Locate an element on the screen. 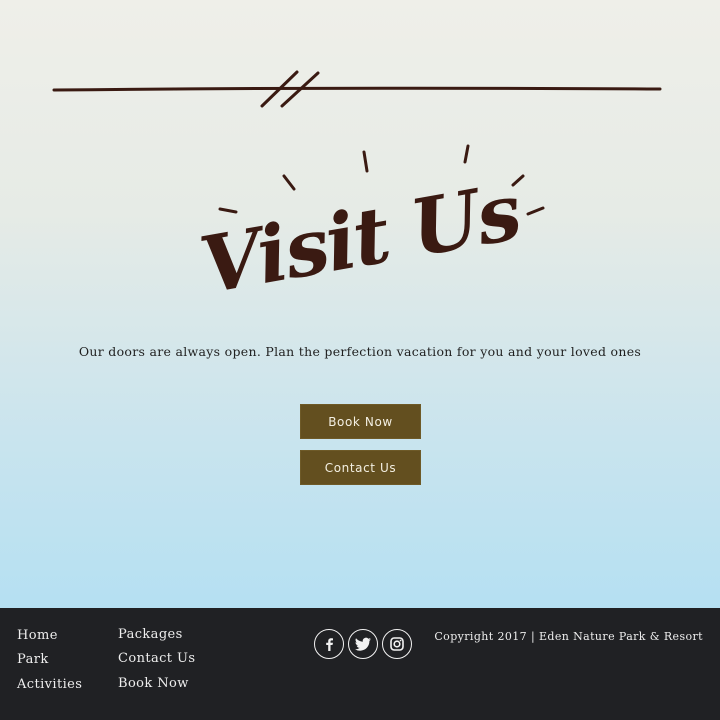 This screenshot has height=720, width=720. footer-link-contact-us: Contact Us is located at coordinates (156, 658).